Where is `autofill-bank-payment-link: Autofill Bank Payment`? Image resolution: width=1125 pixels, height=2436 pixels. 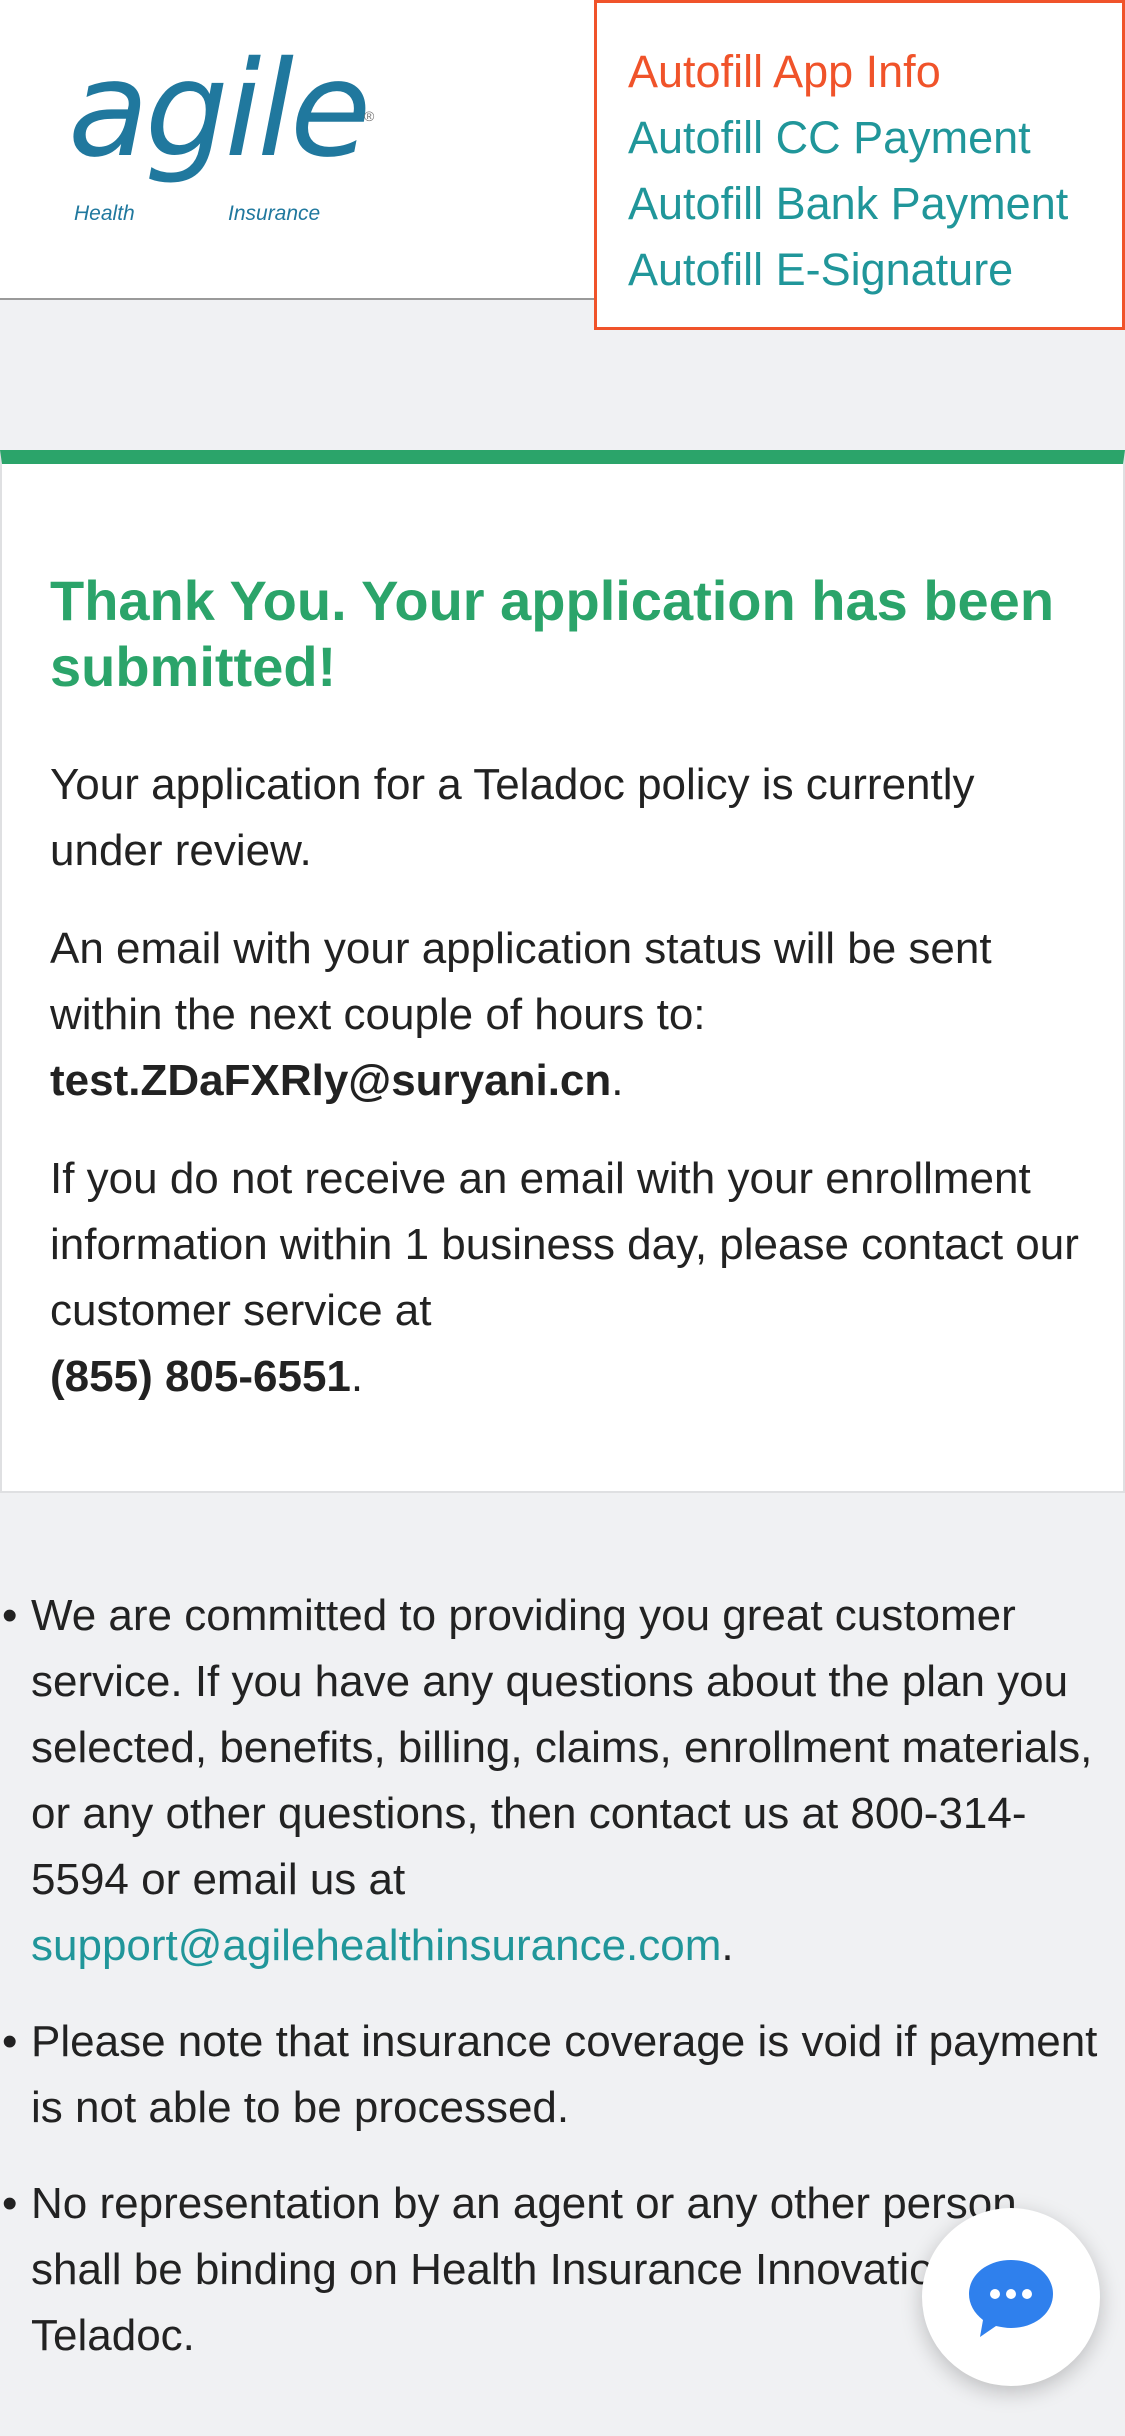 autofill-bank-payment-link: Autofill Bank Payment is located at coordinates (875, 204).